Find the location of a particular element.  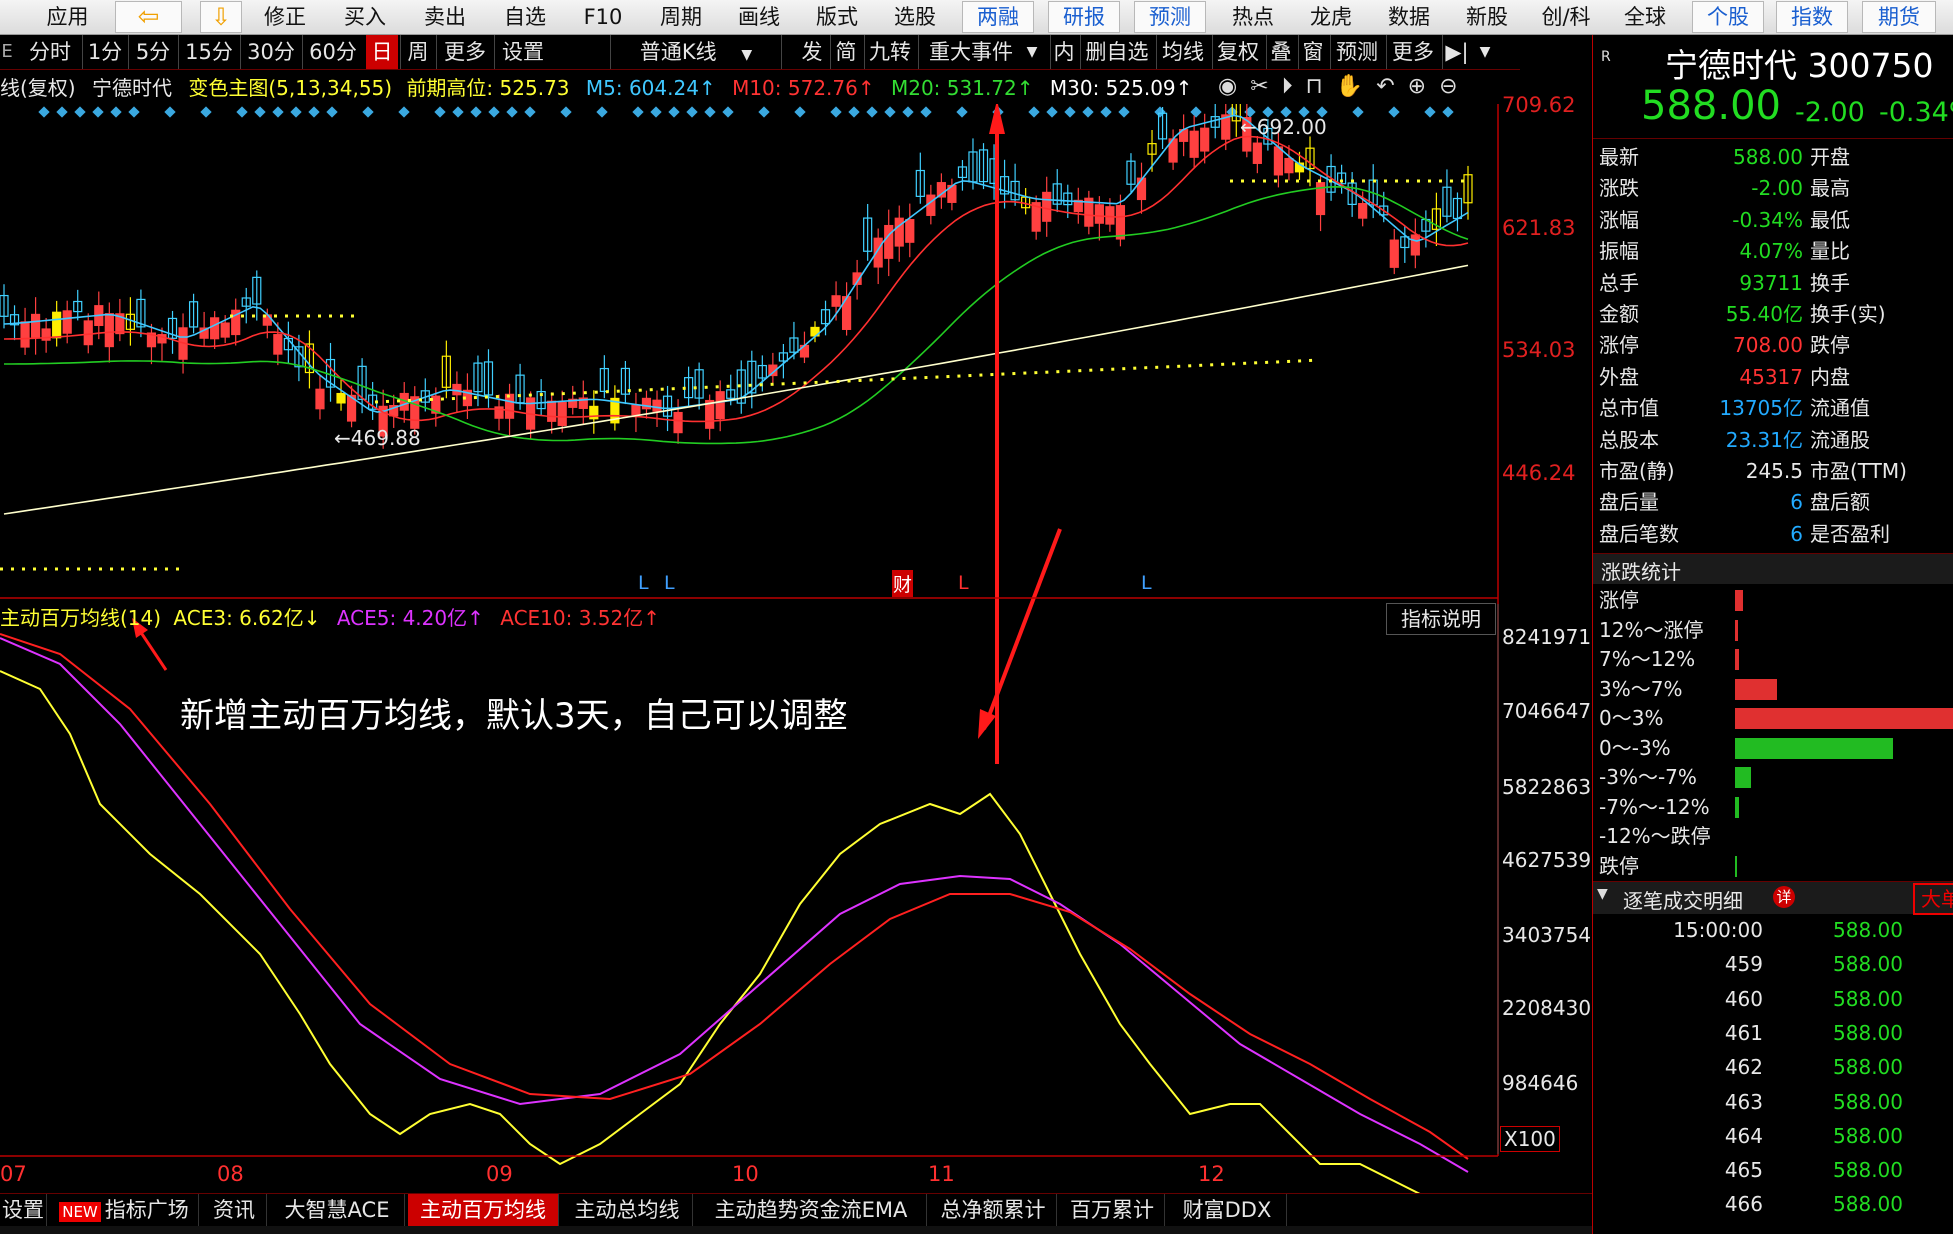

tab-indicator-plaza: NEW 指标广场 is located at coordinates (124, 1210).